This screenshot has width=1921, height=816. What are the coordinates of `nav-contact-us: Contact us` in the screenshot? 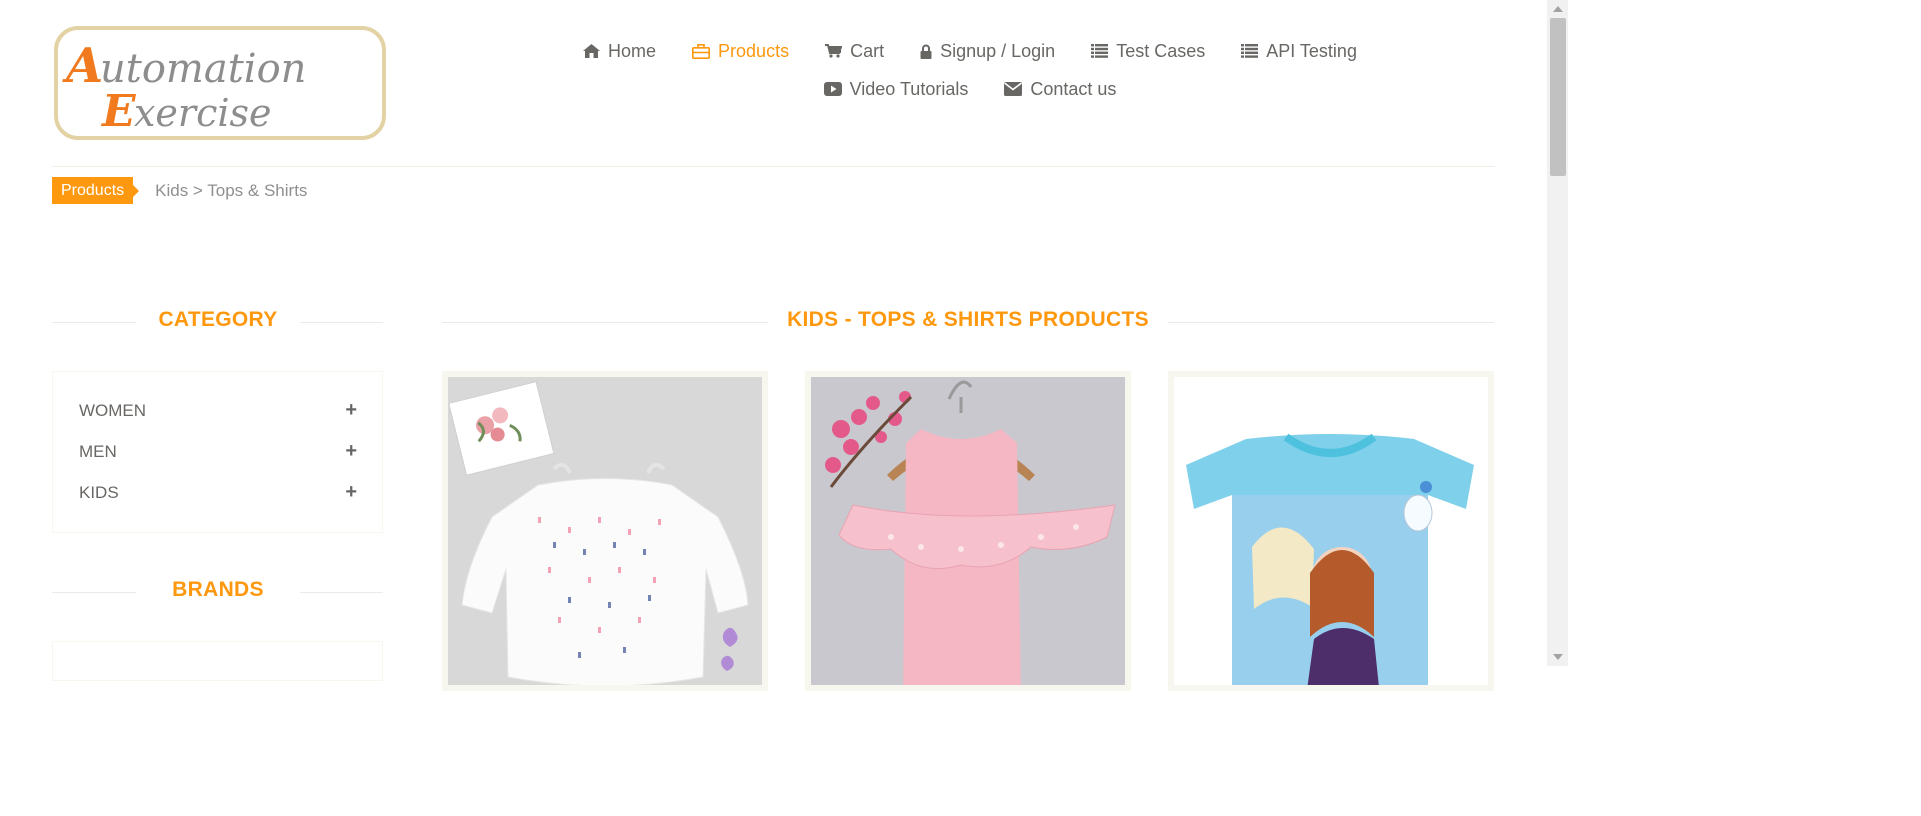 It's located at (1060, 89).